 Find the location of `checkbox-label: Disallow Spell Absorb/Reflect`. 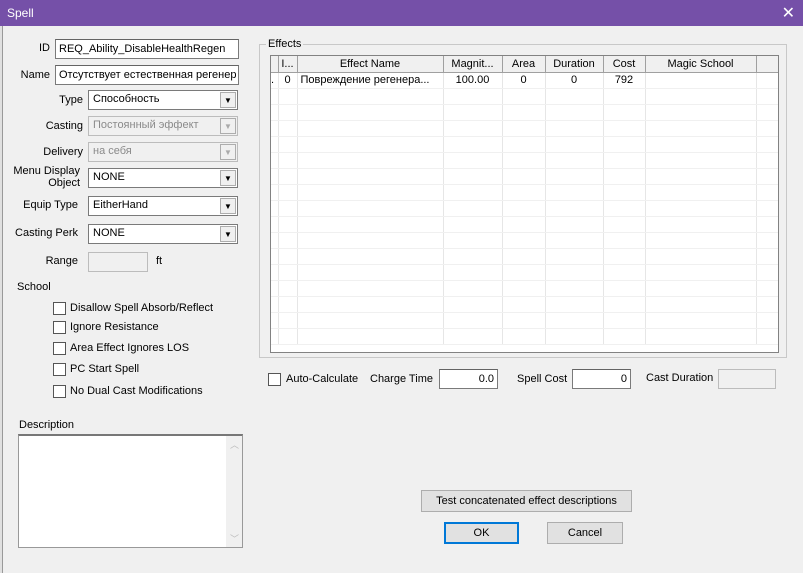

checkbox-label: Disallow Spell Absorb/Reflect is located at coordinates (142, 308).